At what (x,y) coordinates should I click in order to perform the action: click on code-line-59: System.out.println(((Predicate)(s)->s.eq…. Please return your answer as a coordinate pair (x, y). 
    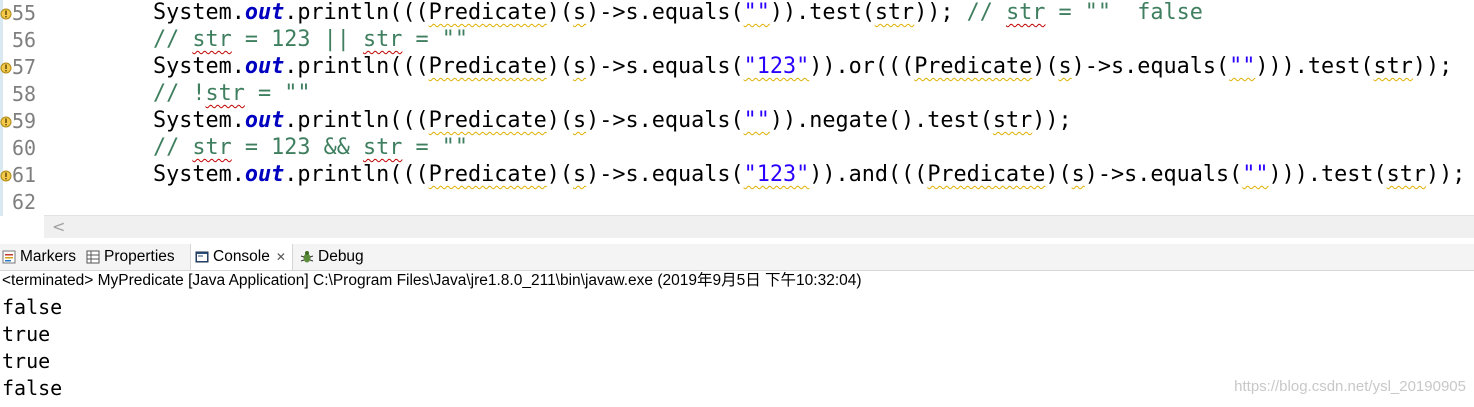
    Looking at the image, I should click on (612, 121).